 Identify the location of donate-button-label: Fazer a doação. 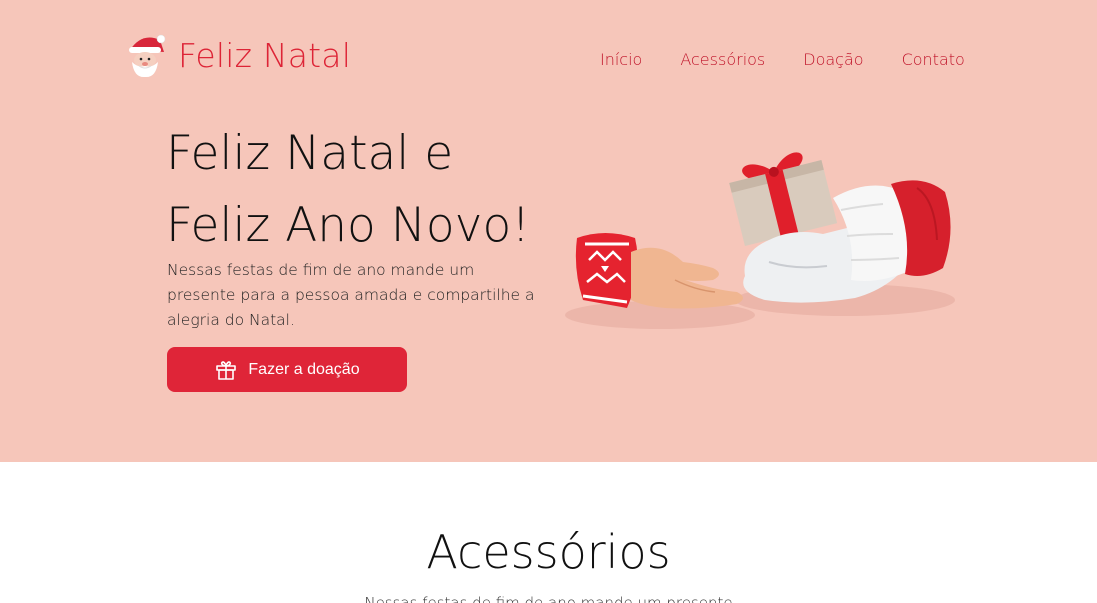
(304, 369).